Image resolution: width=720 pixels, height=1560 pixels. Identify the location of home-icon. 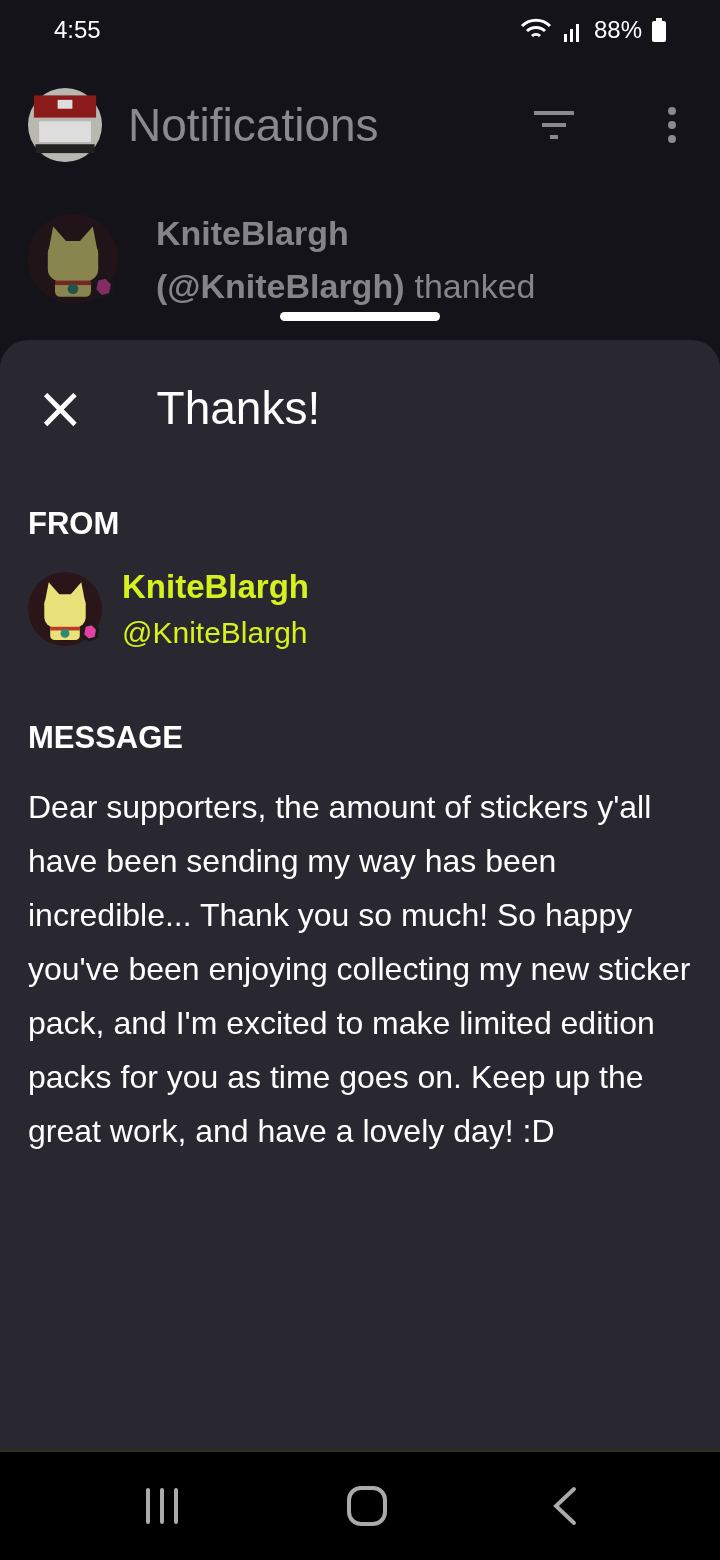
(367, 1506).